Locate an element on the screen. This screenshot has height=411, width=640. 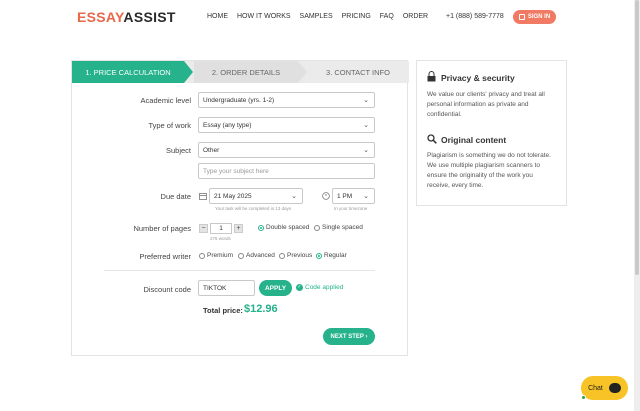
step-contact-info: 3. CONTACT INFO is located at coordinates (358, 72).